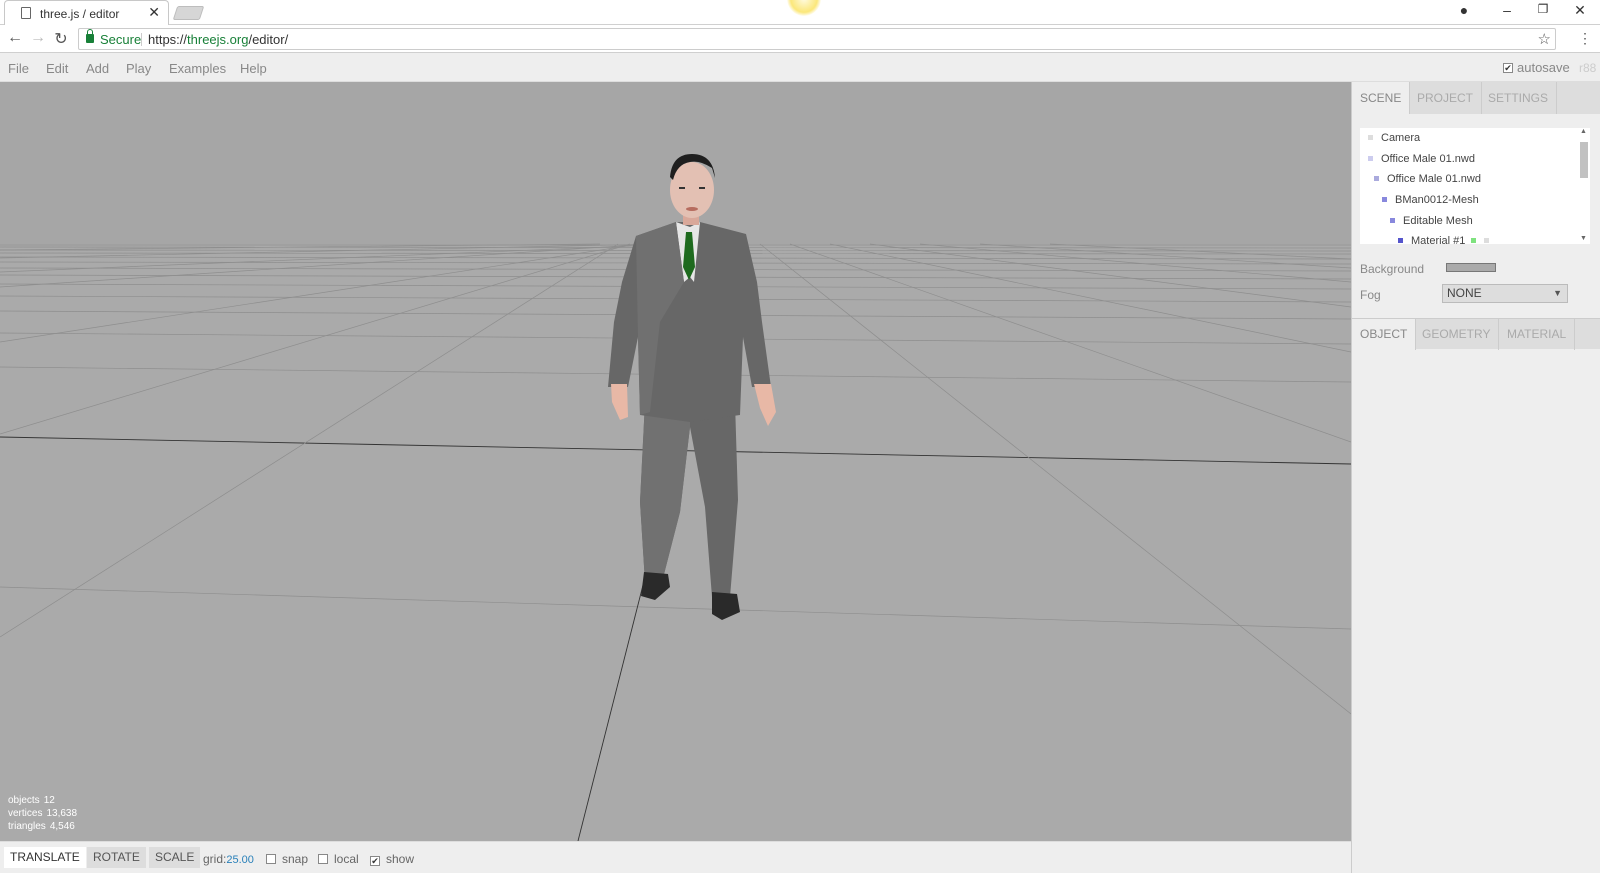 The image size is (1600, 873). What do you see at coordinates (61, 39) in the screenshot?
I see `reload-icon: ↻` at bounding box center [61, 39].